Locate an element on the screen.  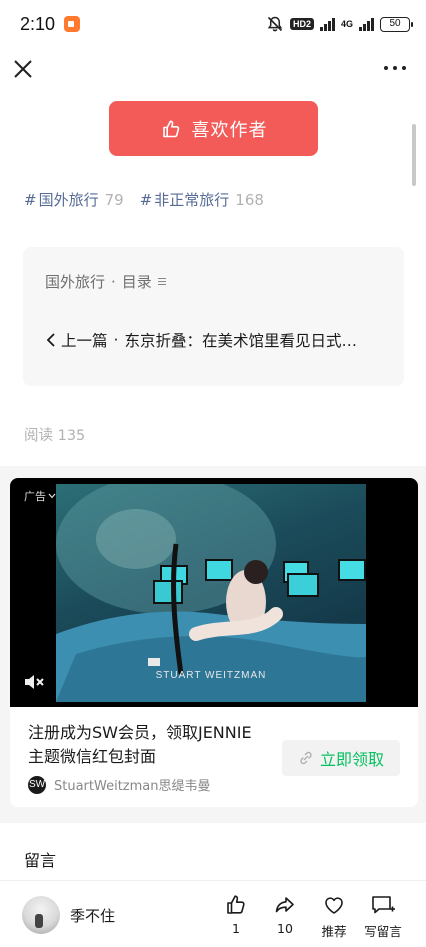
ad-badge-label: 广告 is located at coordinates (35, 496).